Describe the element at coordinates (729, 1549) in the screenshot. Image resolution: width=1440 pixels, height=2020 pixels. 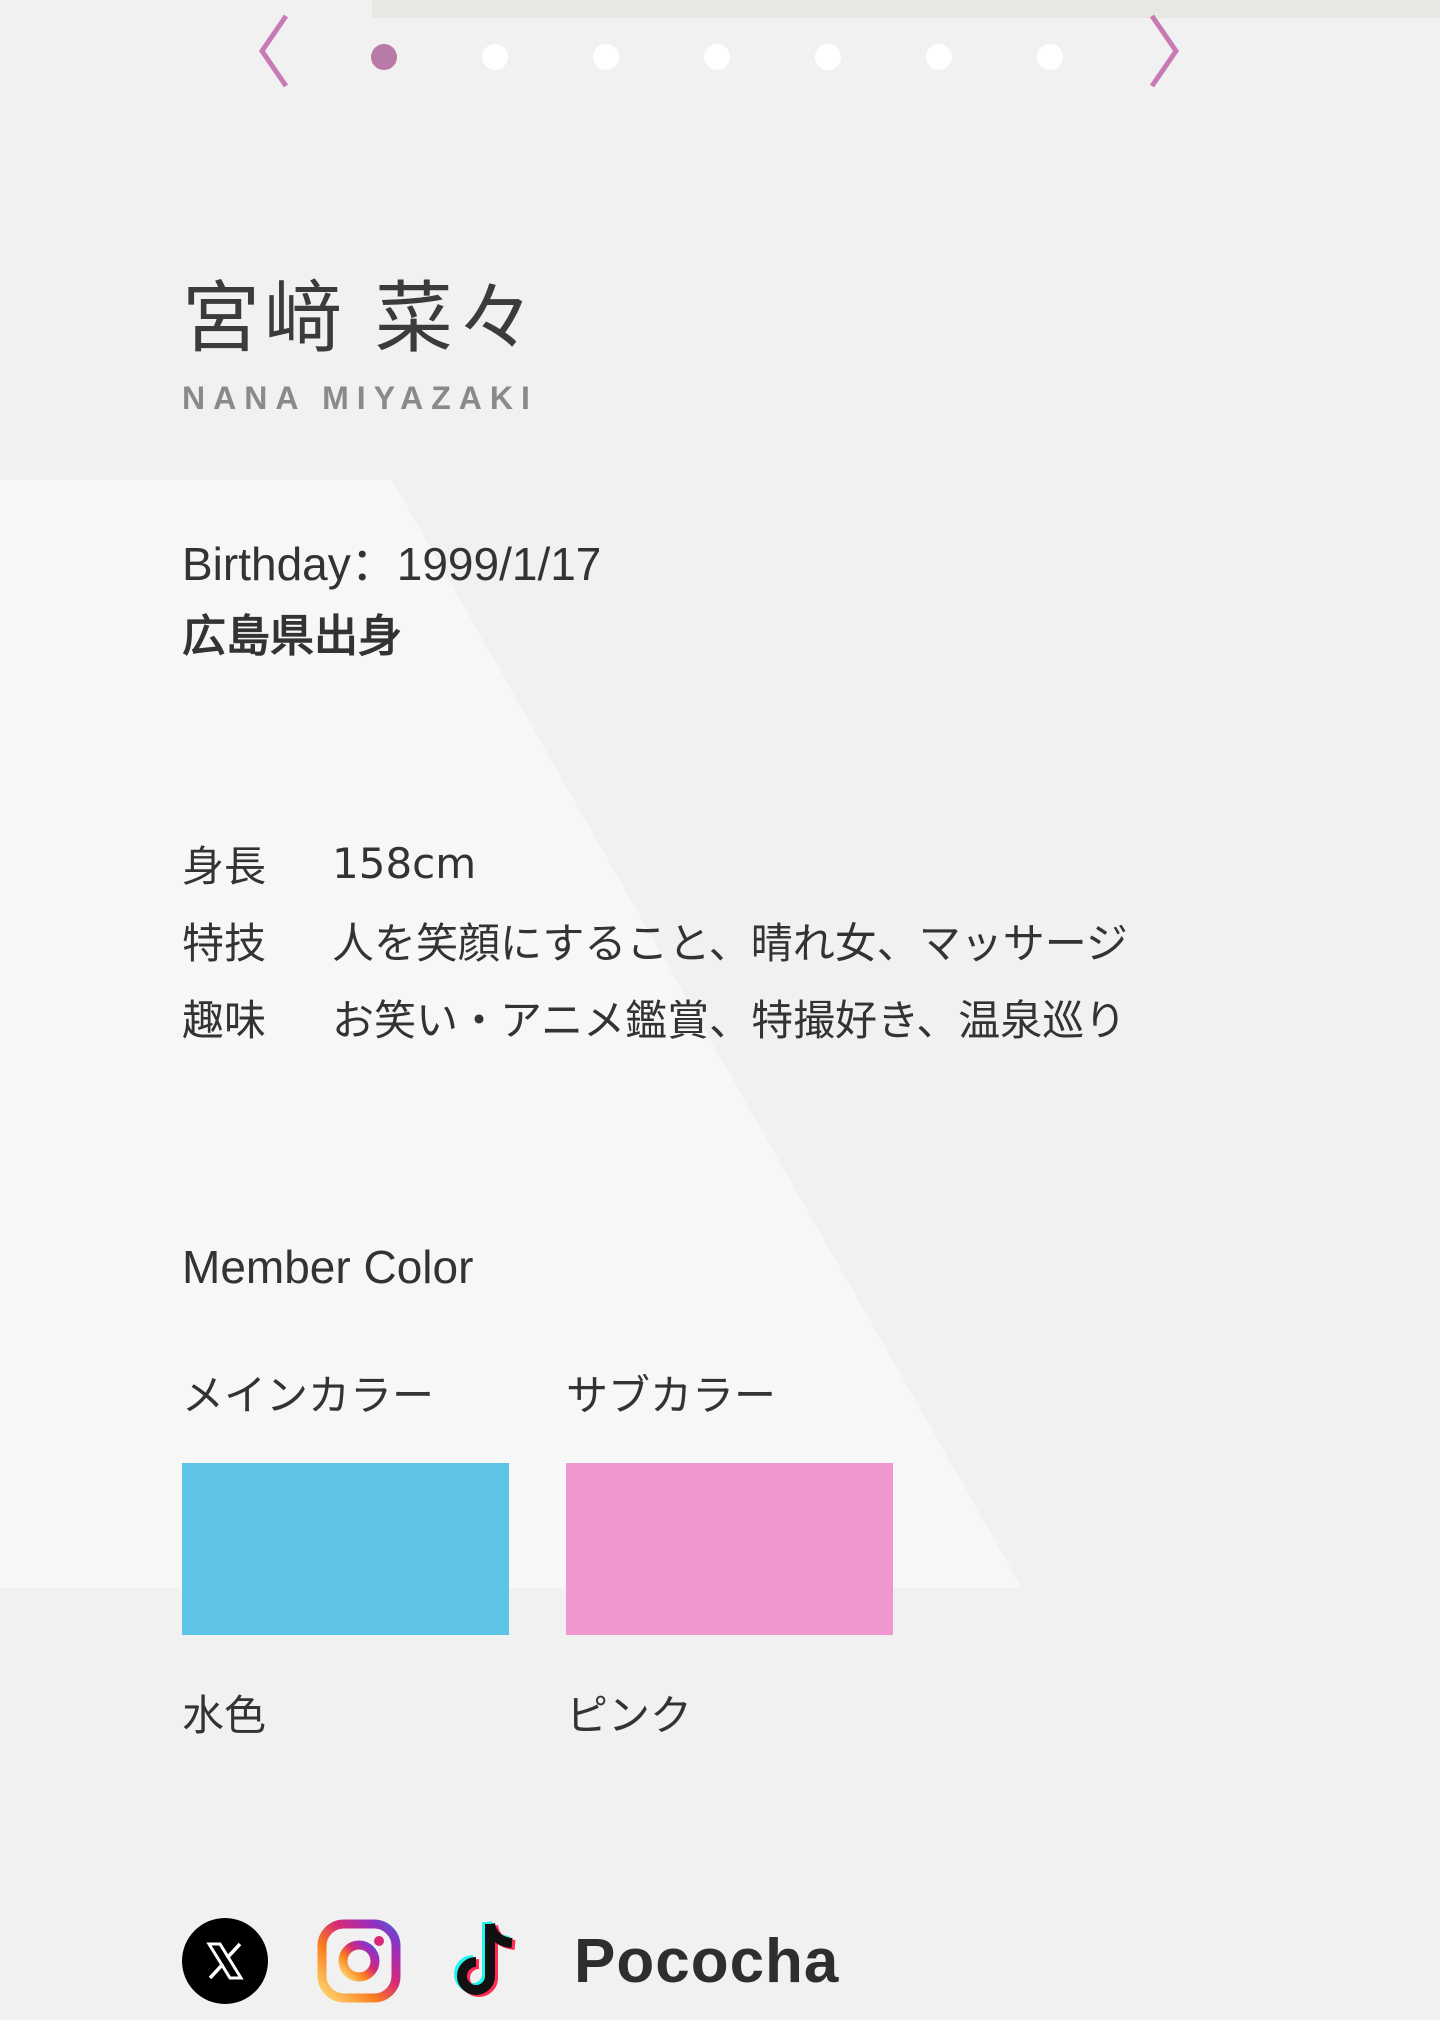
I see `sub-color-swatch` at that location.